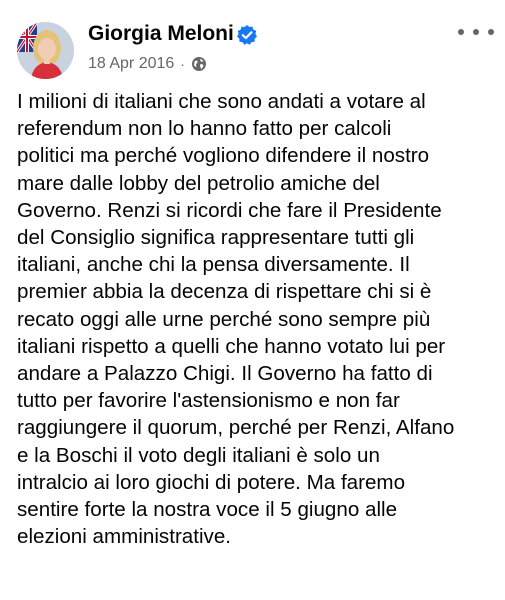  I want to click on post-date: 18 Apr 2016, so click(131, 64).